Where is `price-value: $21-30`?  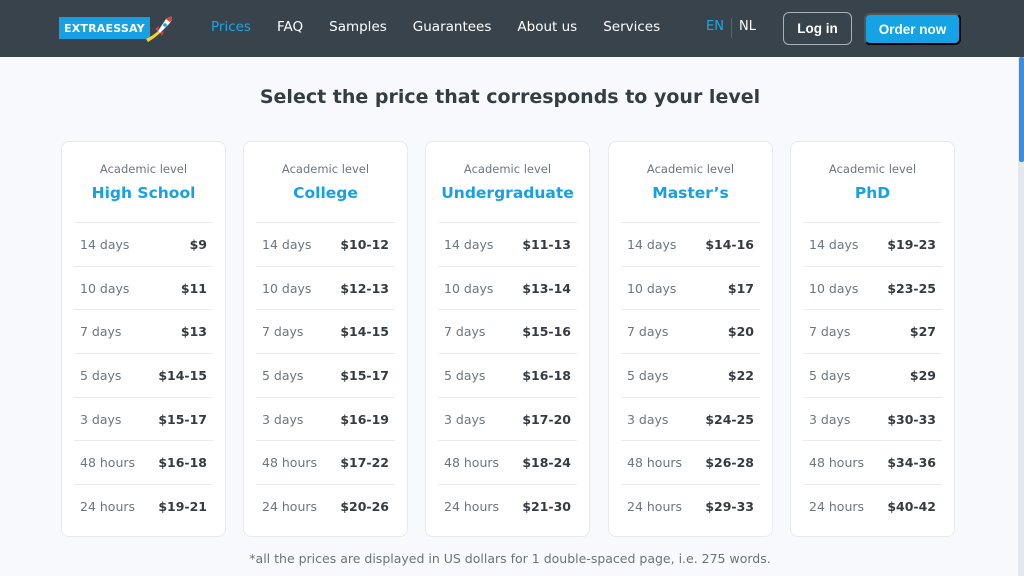 price-value: $21-30 is located at coordinates (546, 506).